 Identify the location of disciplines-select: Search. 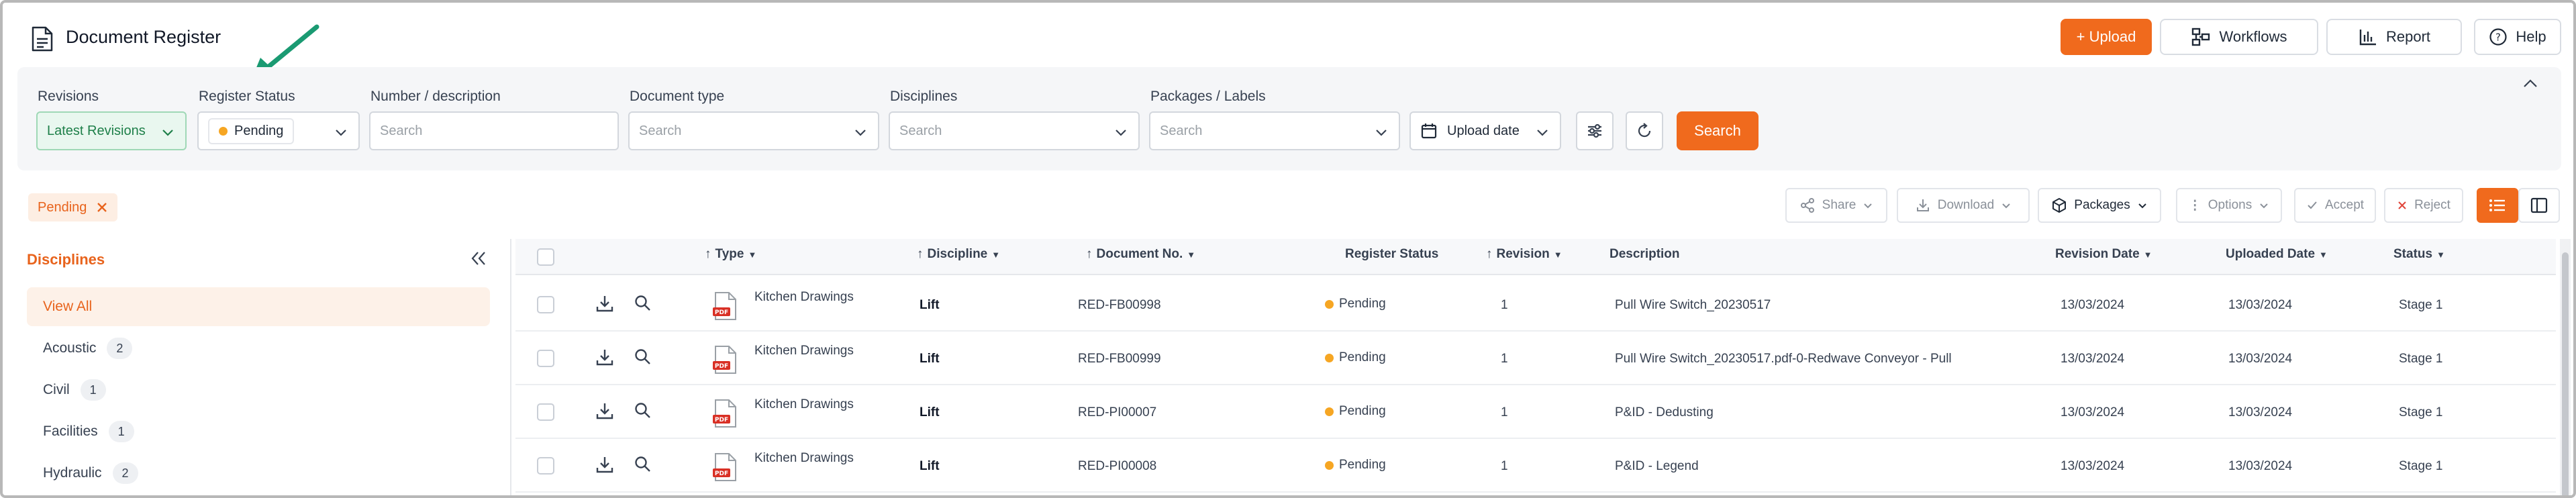
(1014, 130).